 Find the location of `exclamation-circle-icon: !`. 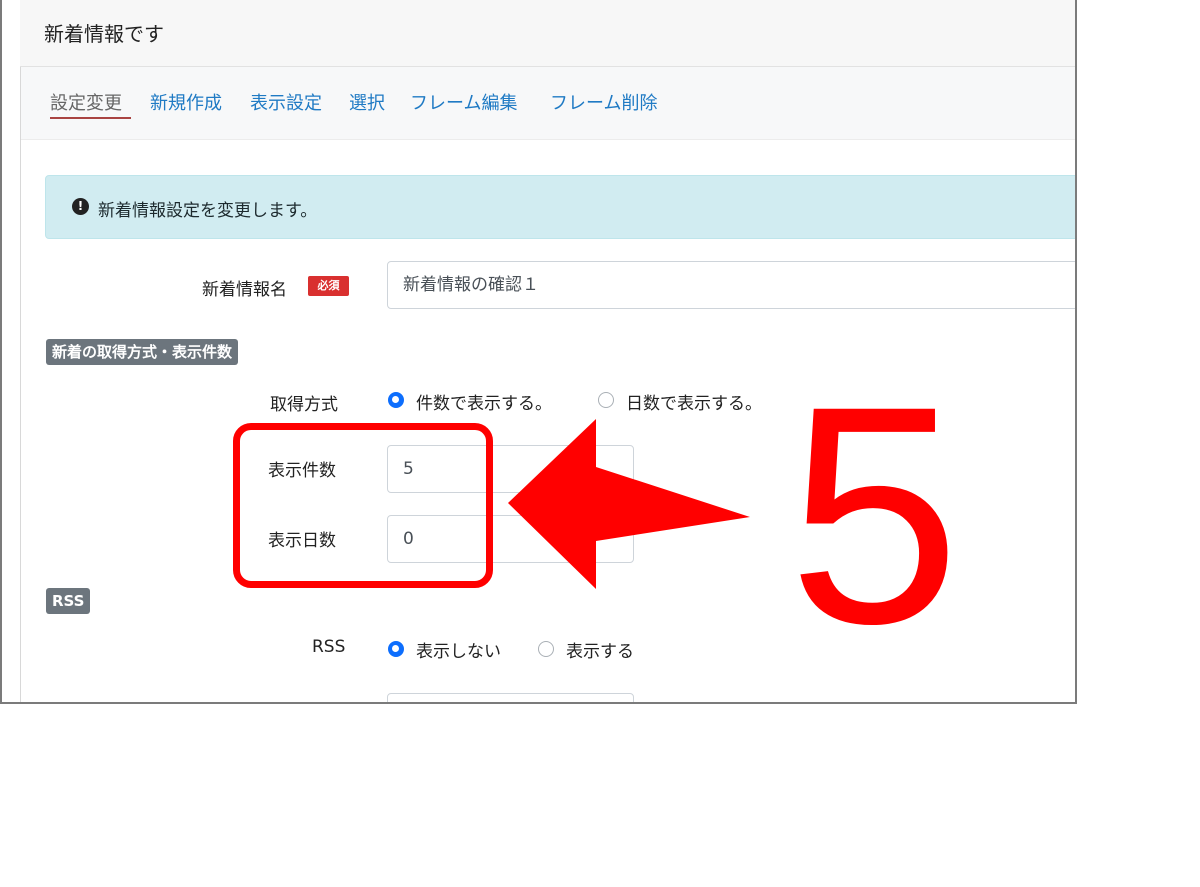

exclamation-circle-icon: ! is located at coordinates (80, 206).